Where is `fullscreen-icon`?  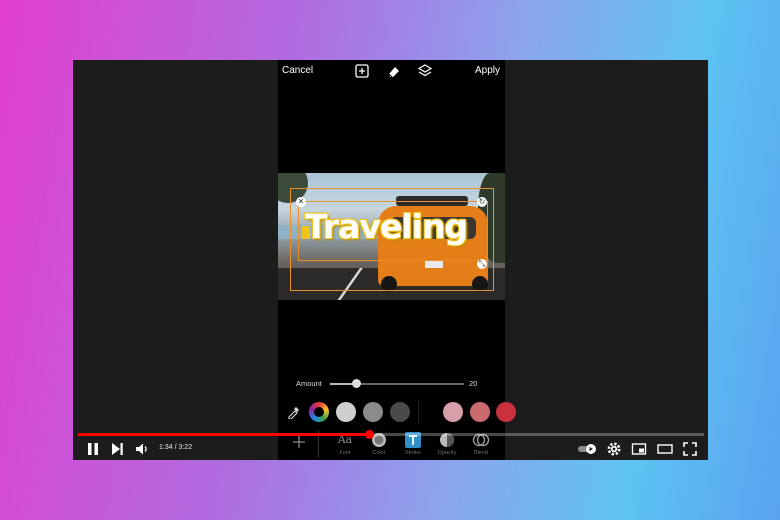
fullscreen-icon is located at coordinates (690, 449).